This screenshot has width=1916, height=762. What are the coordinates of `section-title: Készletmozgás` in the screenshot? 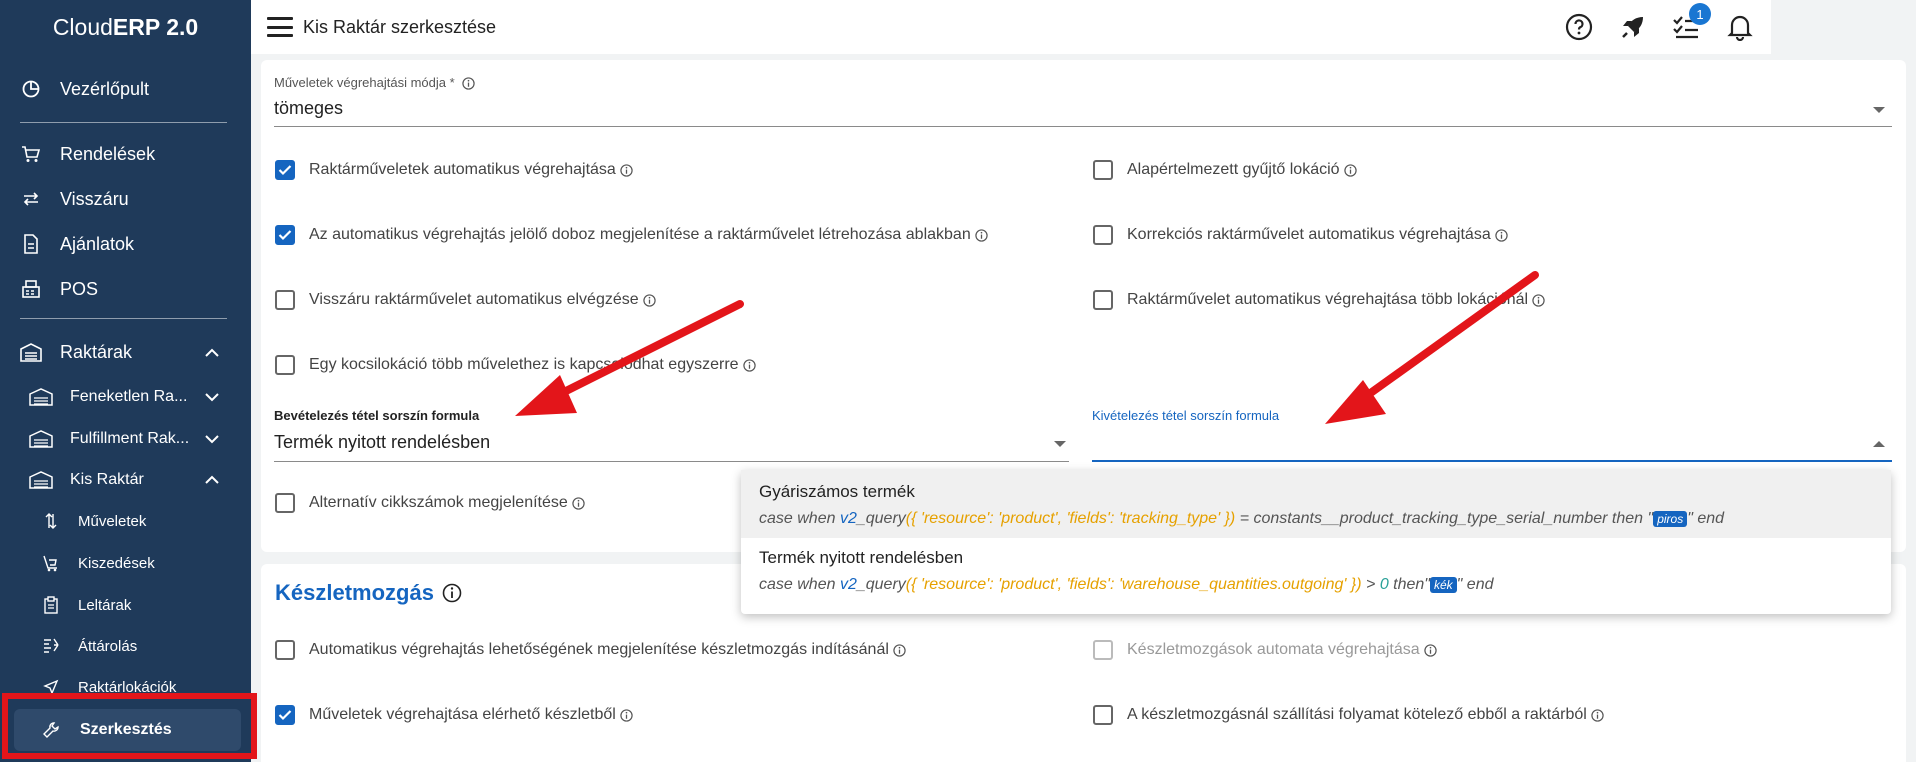 It's located at (368, 593).